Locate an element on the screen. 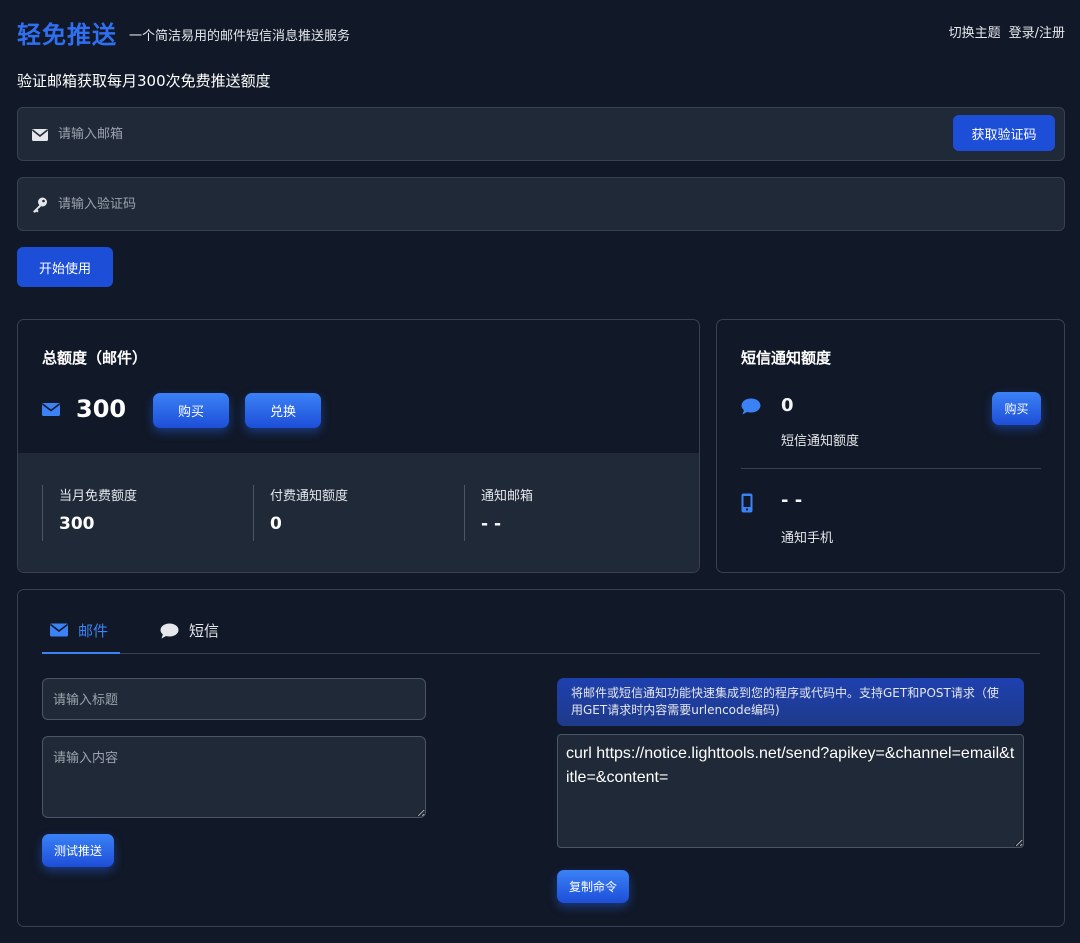  get-code-button: 获取验证码 is located at coordinates (1004, 133).